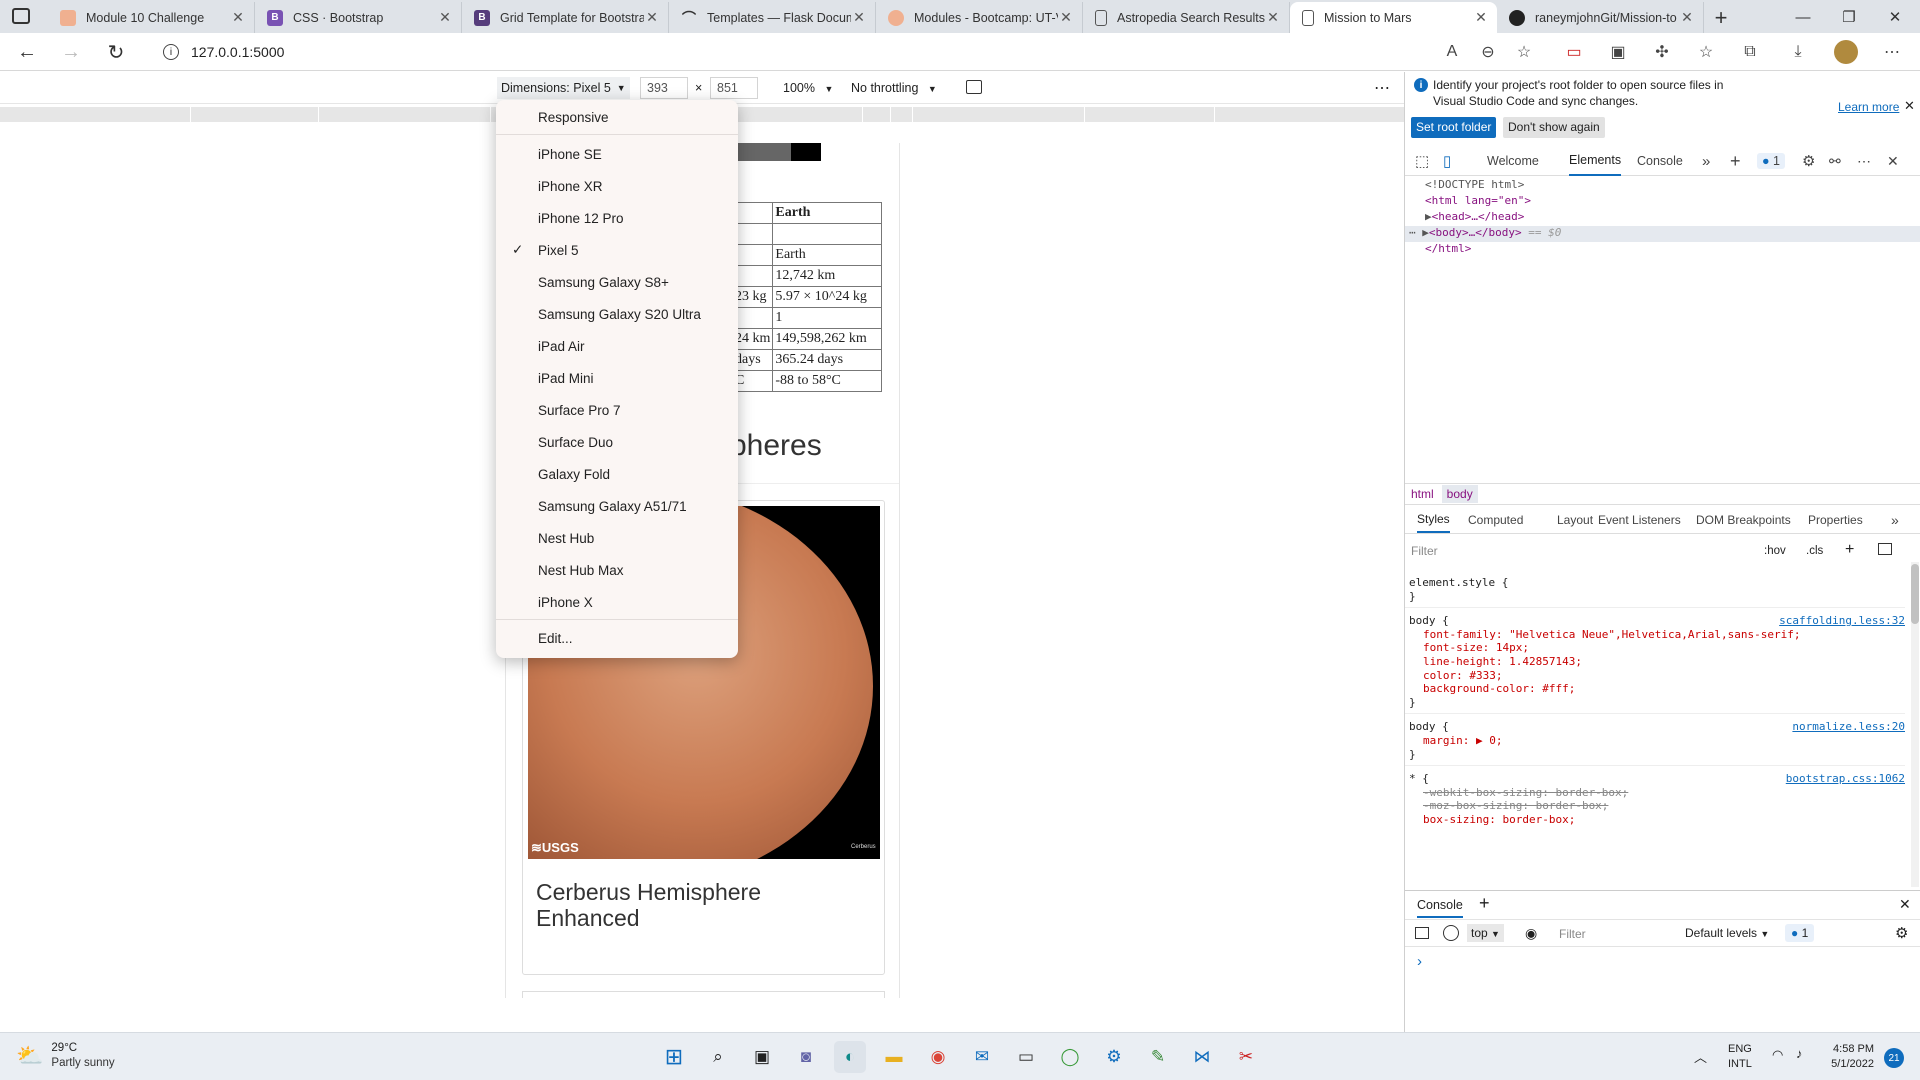 The height and width of the screenshot is (1080, 1920). I want to click on menu-item-device: iPhone SE, so click(617, 154).